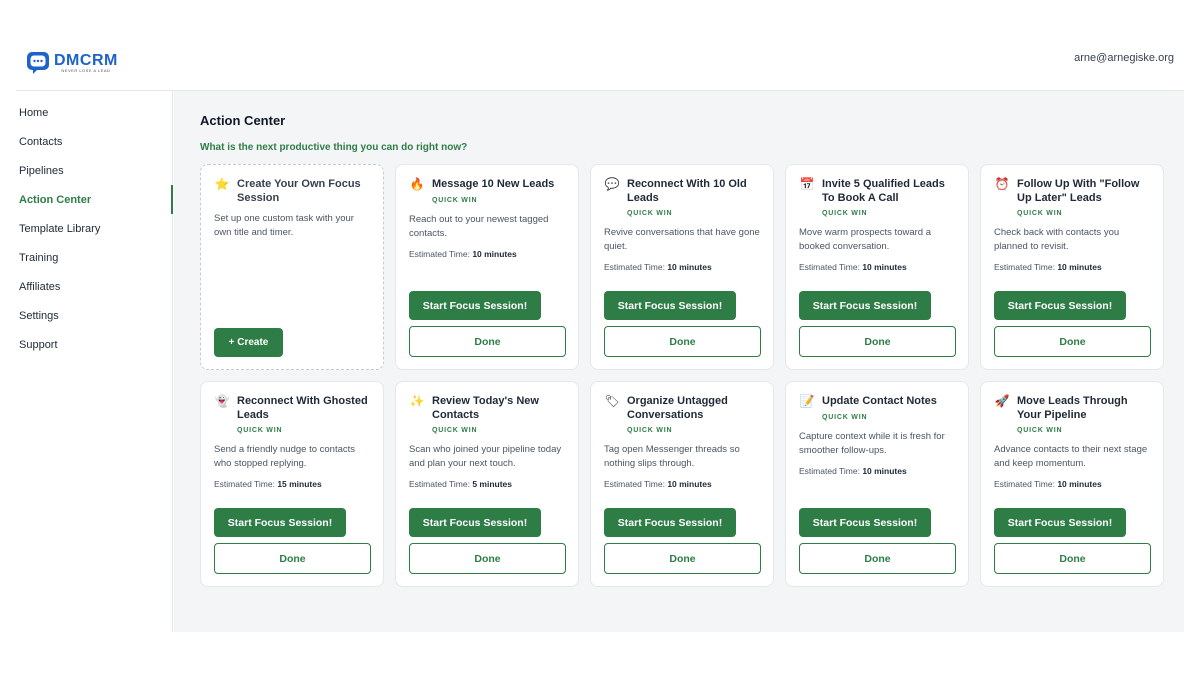 This screenshot has width=1200, height=673. I want to click on page-title: Action Center, so click(243, 120).